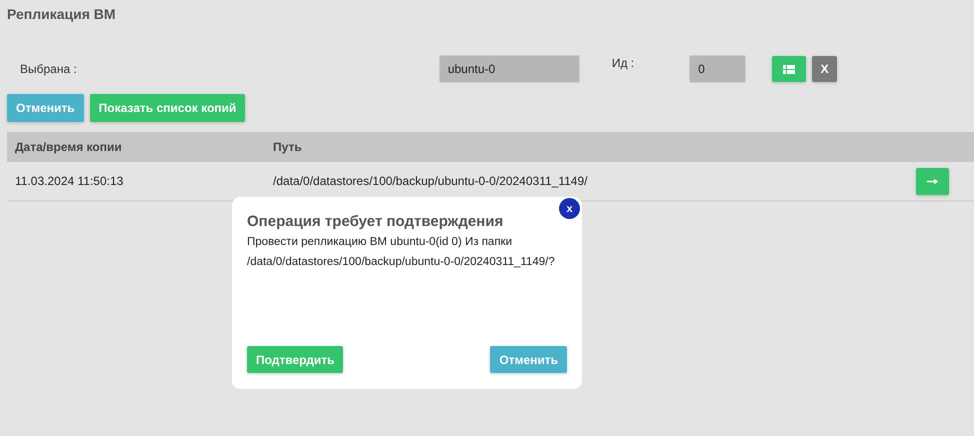 Image resolution: width=974 pixels, height=436 pixels. Describe the element at coordinates (623, 63) in the screenshot. I see `id-label: Ид :` at that location.